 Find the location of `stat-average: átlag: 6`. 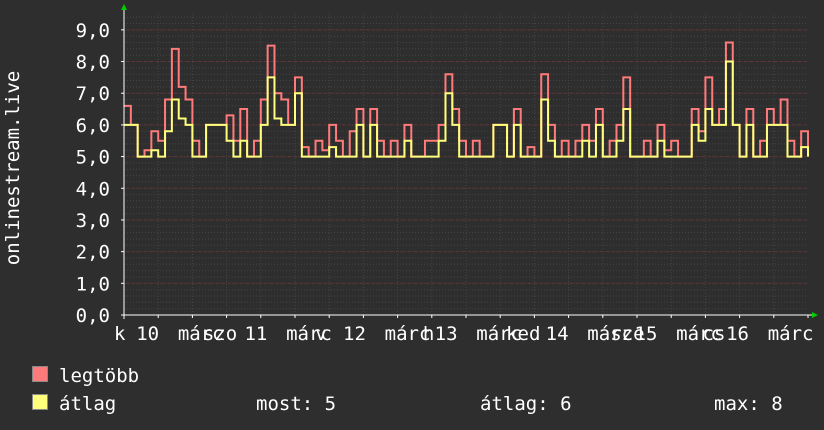

stat-average: átlag: 6 is located at coordinates (526, 404).